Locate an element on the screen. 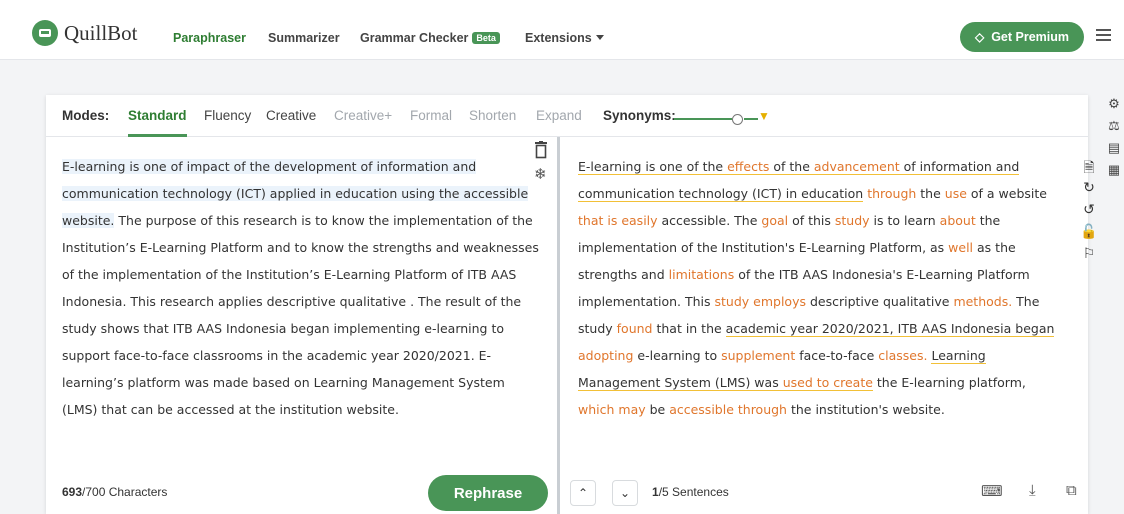 The image size is (1124, 514). mode-expand: Expand is located at coordinates (559, 115).